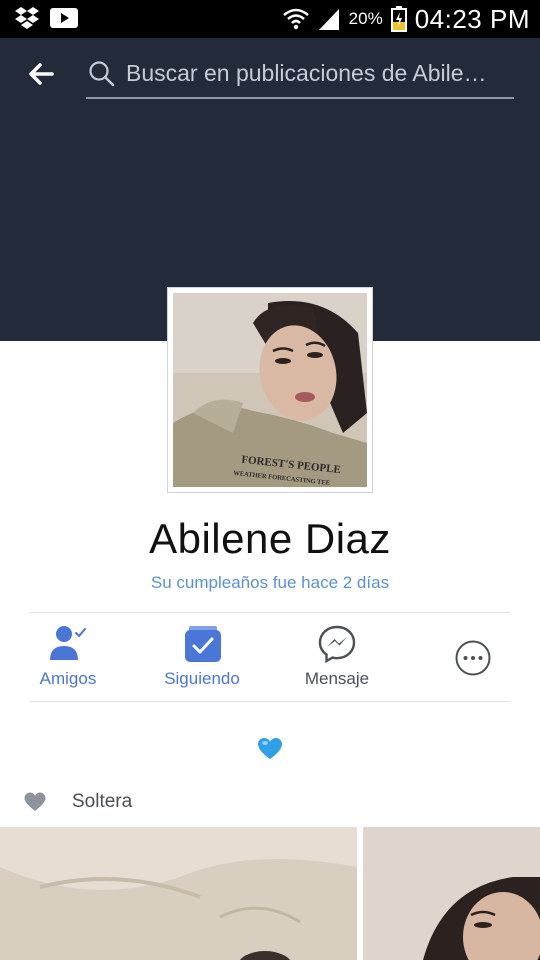 Image resolution: width=540 pixels, height=960 pixels. Describe the element at coordinates (398, 19) in the screenshot. I see `battery-icon` at that location.